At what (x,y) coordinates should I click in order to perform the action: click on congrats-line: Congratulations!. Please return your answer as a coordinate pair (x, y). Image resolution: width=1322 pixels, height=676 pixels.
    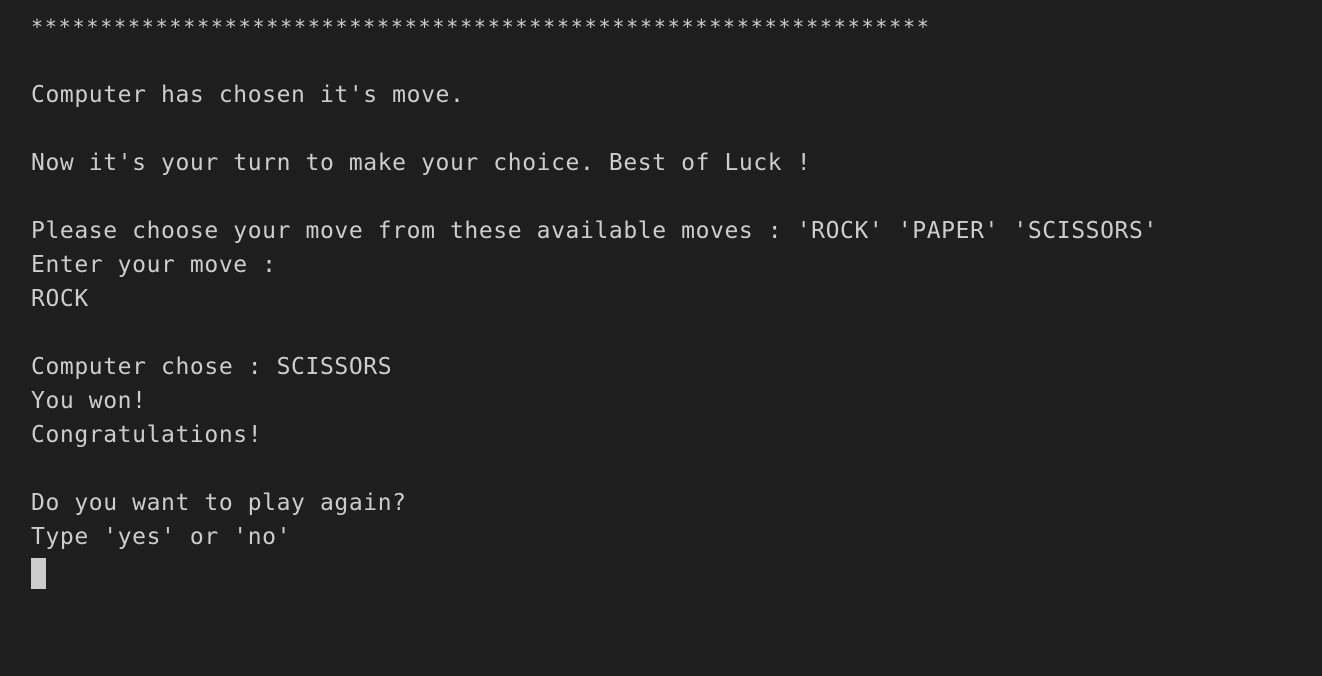
    Looking at the image, I should click on (147, 435).